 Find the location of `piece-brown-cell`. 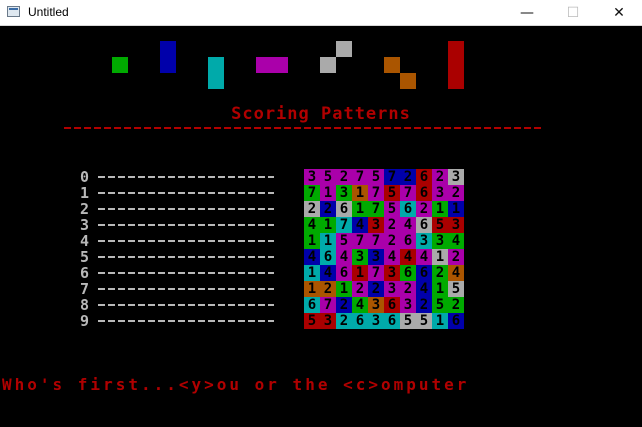

piece-brown-cell is located at coordinates (408, 81).